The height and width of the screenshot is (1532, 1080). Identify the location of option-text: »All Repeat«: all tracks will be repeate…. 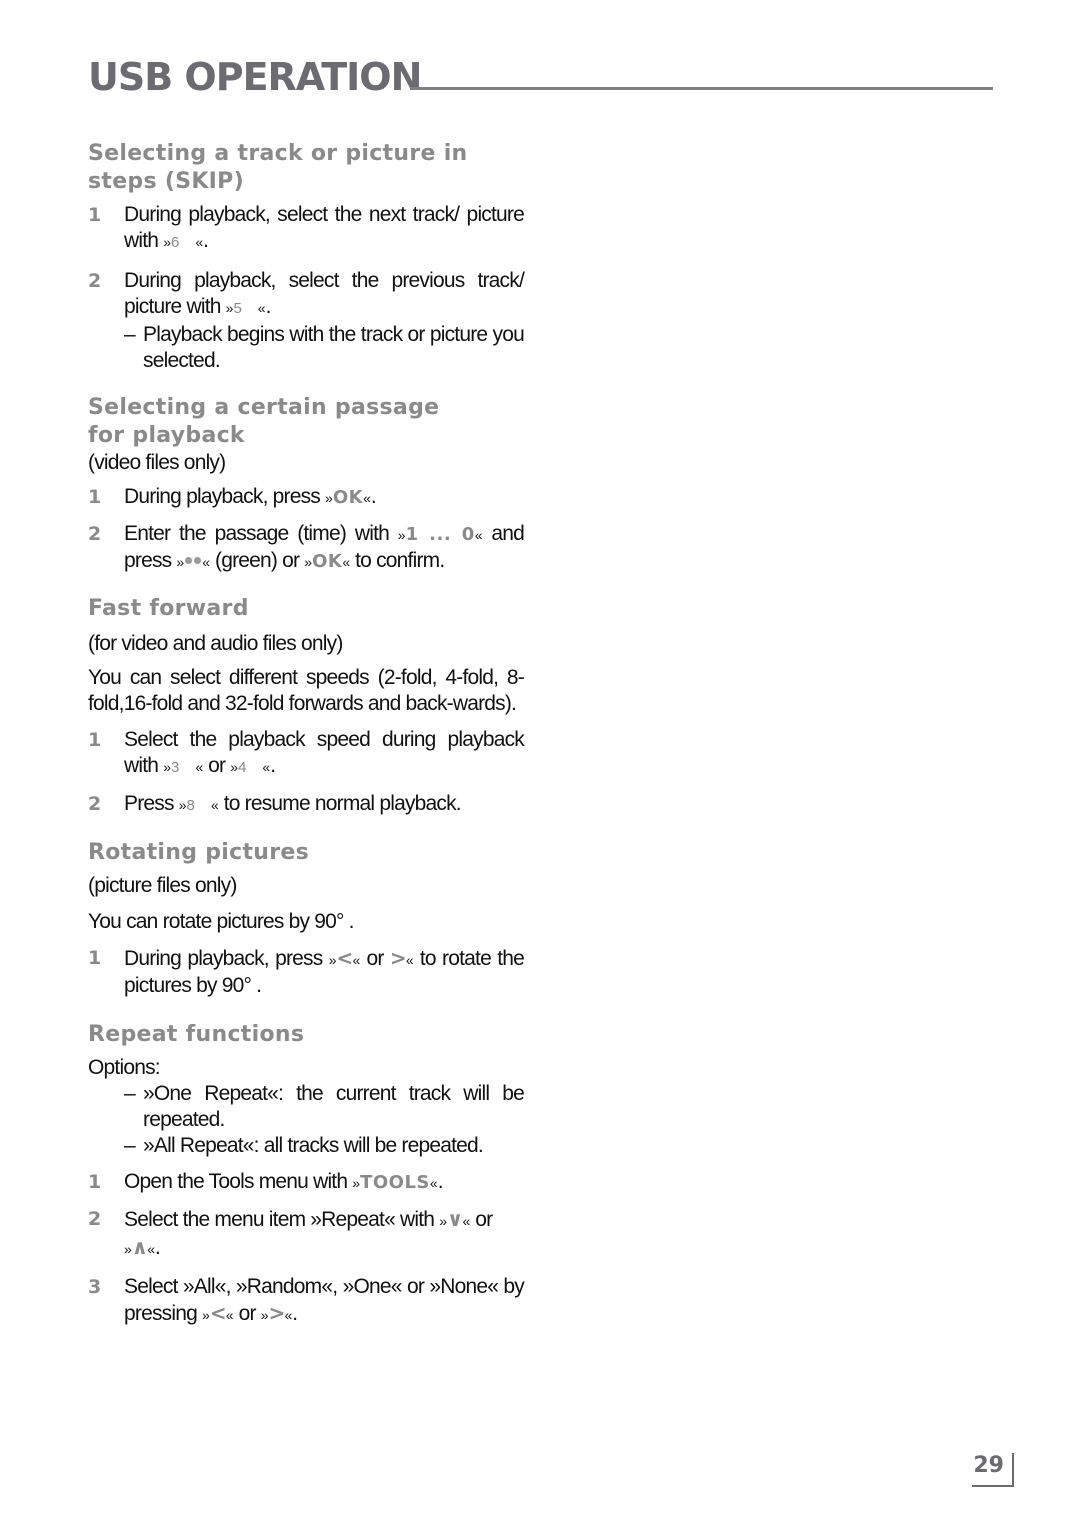
(313, 1145).